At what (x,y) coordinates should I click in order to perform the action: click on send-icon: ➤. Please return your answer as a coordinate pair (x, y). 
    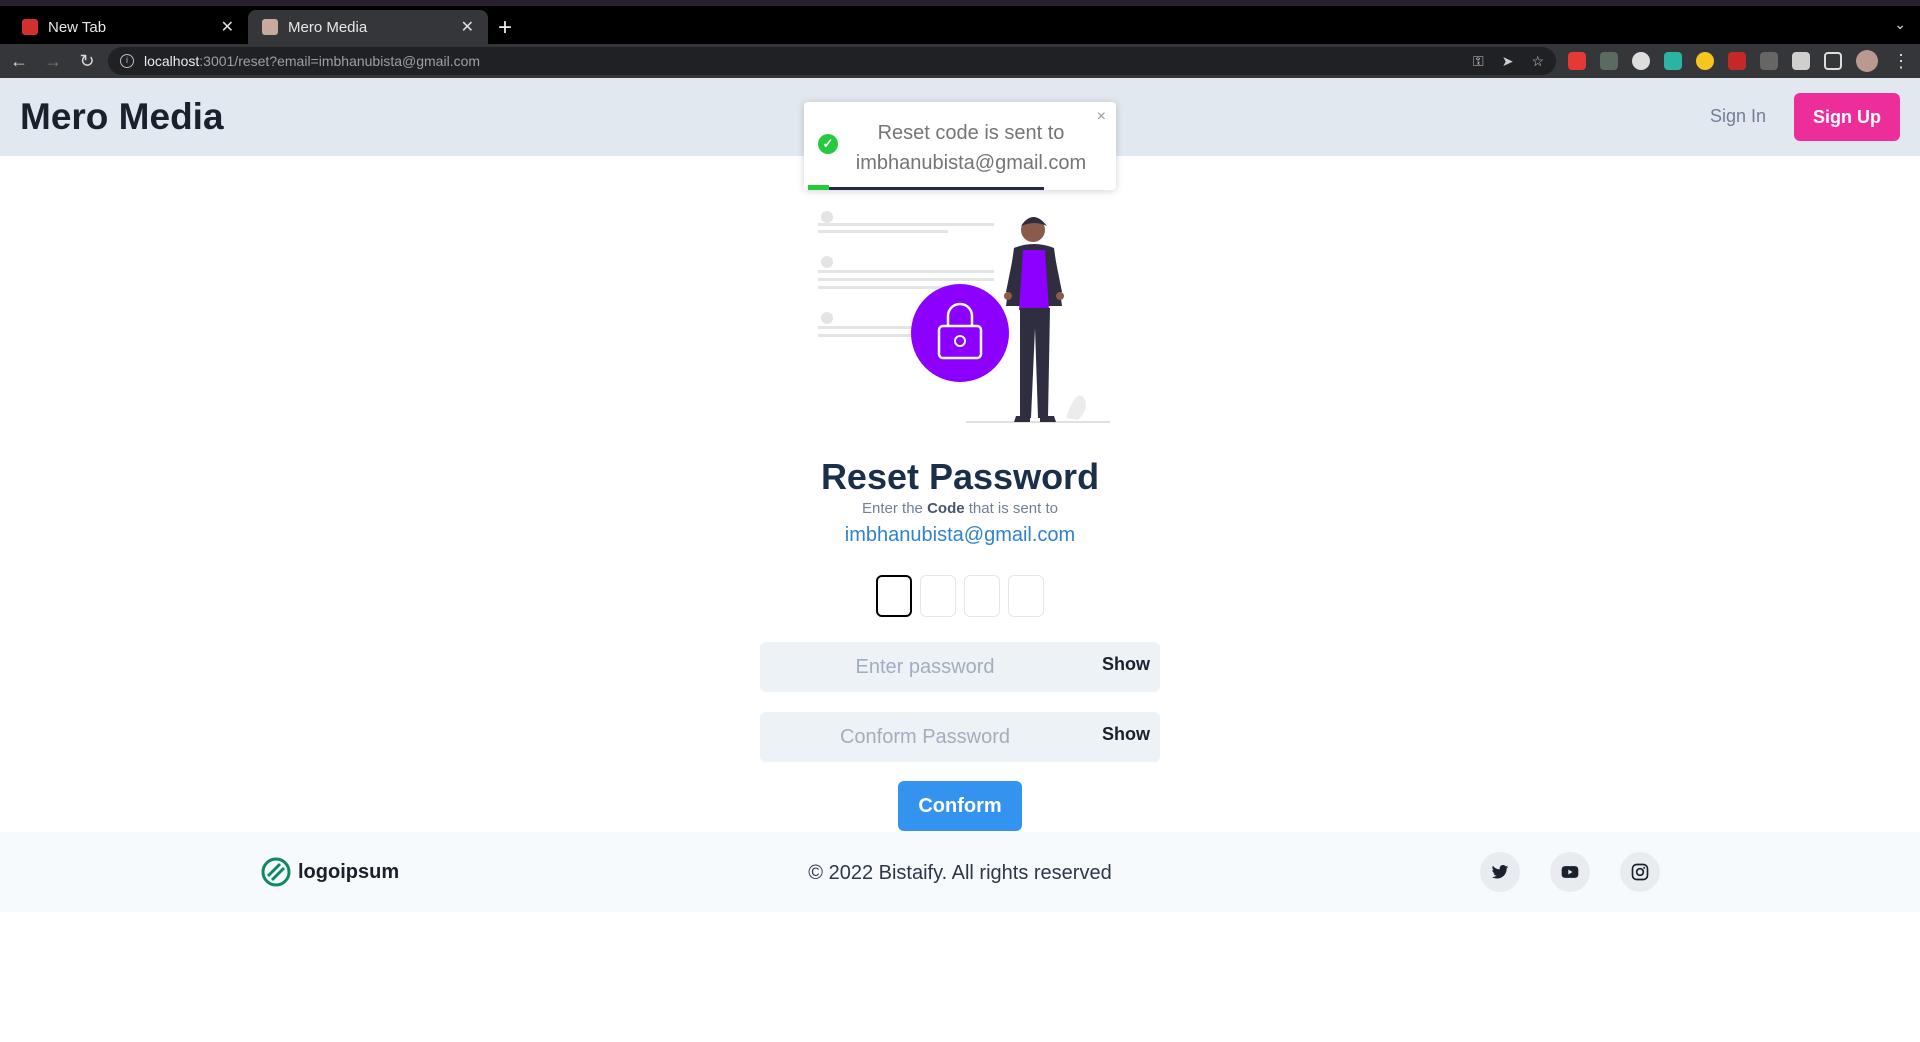
    Looking at the image, I should click on (1508, 61).